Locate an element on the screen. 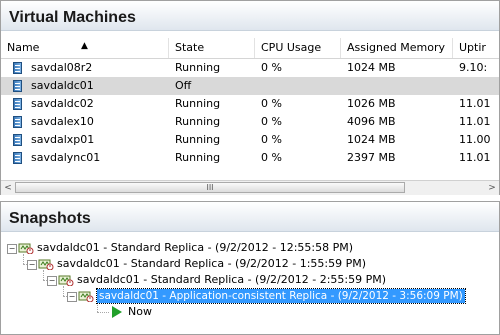  sort-ascending-icon: ▲ is located at coordinates (84, 46).